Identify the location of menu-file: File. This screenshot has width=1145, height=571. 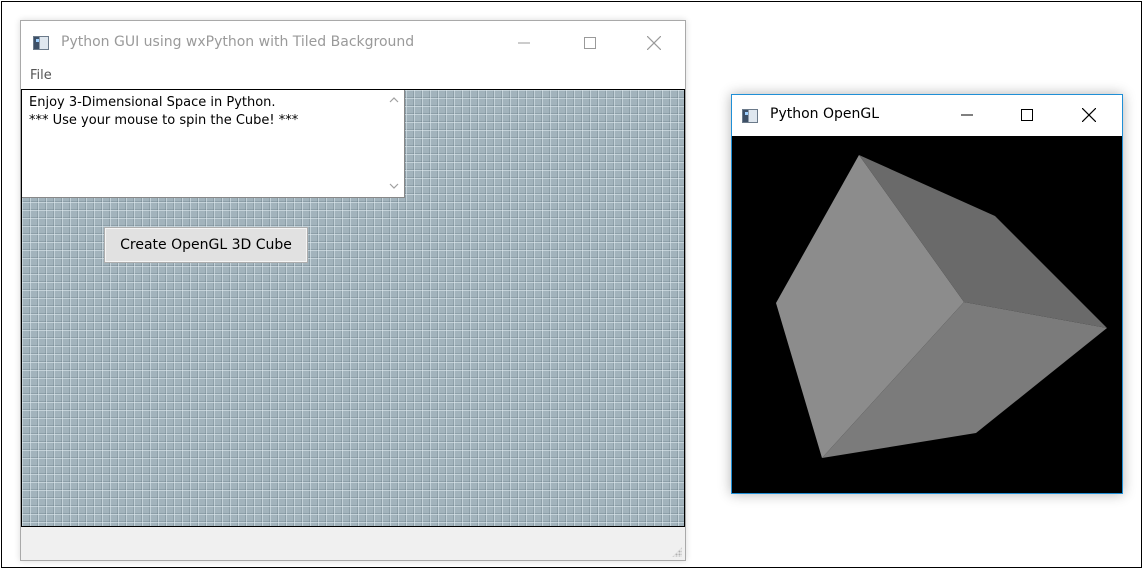
(41, 75).